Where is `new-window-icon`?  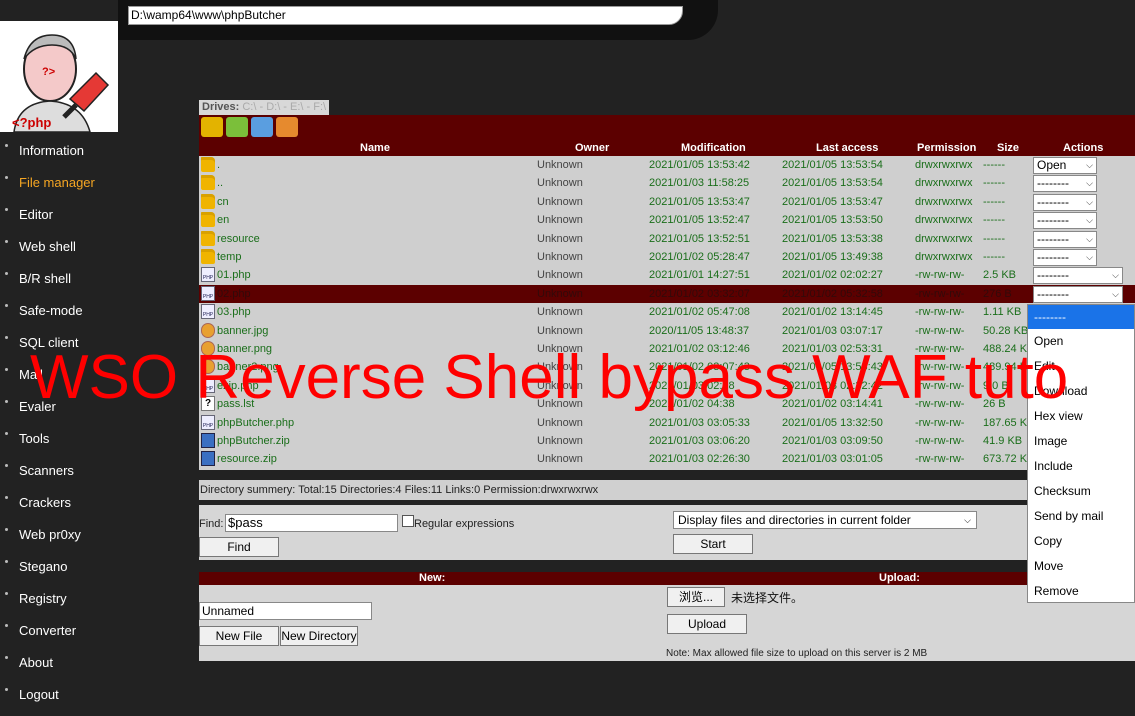 new-window-icon is located at coordinates (262, 127).